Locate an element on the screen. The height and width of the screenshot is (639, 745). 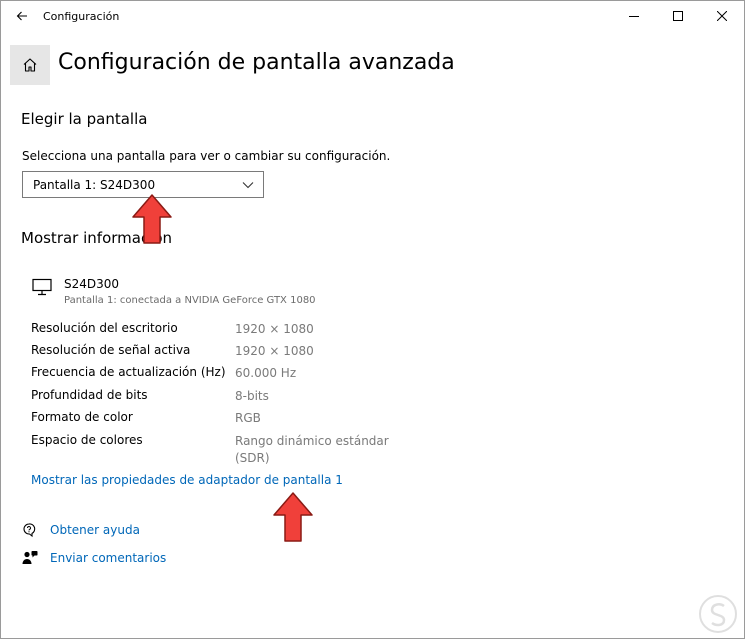
info-label: Formato de color is located at coordinates (82, 417).